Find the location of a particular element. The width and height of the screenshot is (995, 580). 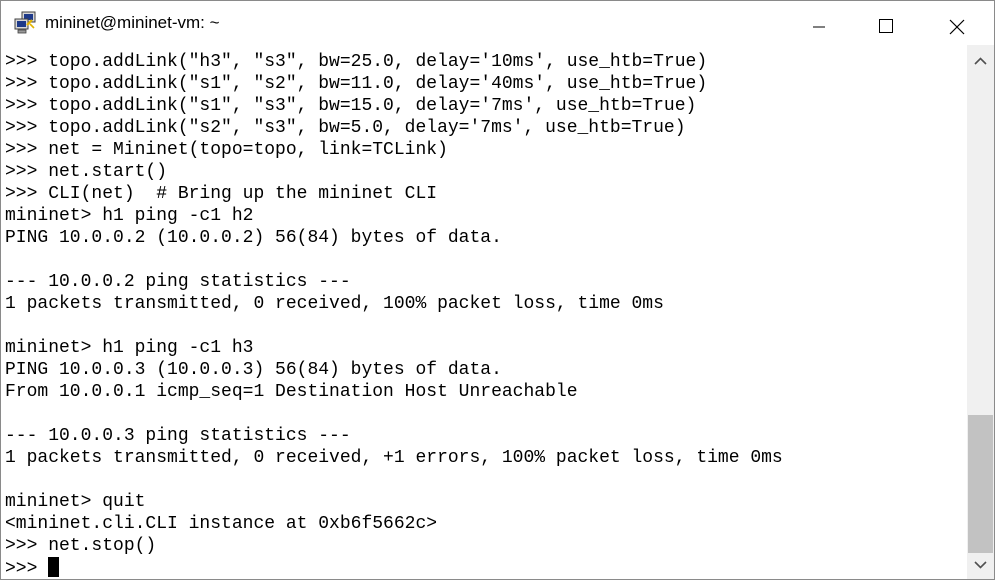

terminal-line: >>> CLI(net) # Bring up the mininet CLI is located at coordinates (221, 194).